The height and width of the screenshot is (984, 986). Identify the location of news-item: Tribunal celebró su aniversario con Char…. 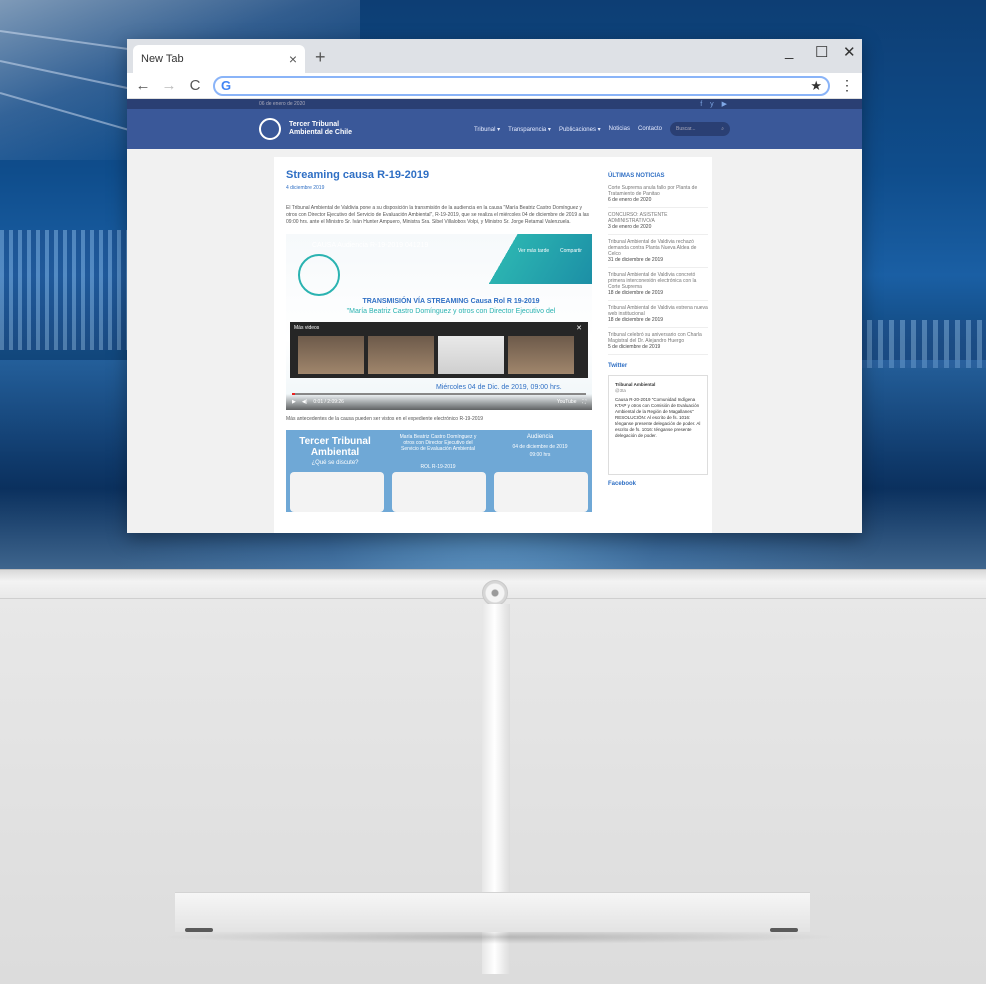
(658, 343).